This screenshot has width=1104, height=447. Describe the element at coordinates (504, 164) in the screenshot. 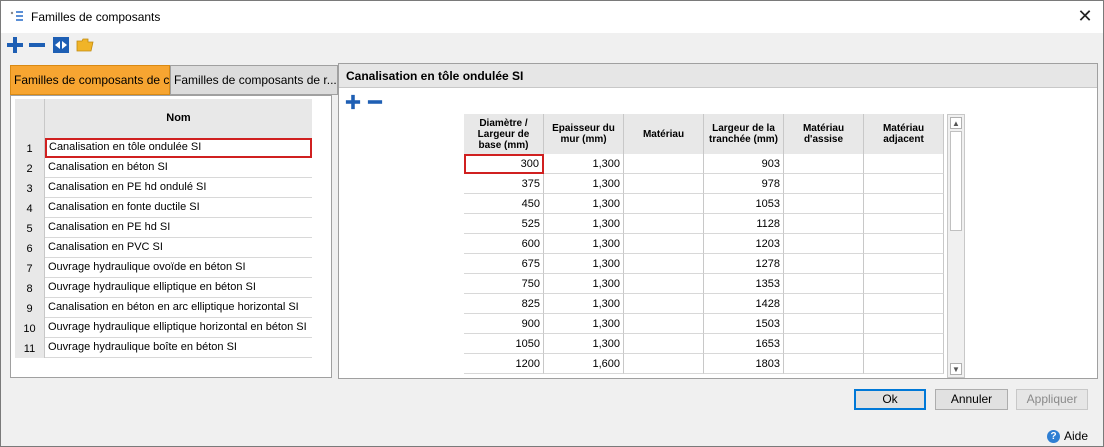

I see `table-cell: 300` at that location.